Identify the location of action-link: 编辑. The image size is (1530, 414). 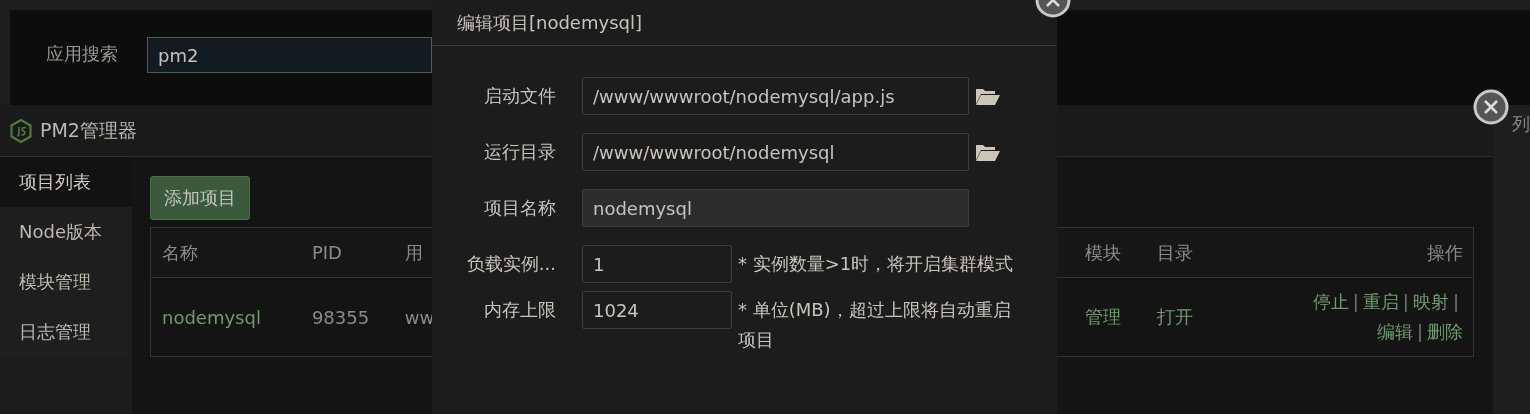
(1394, 331).